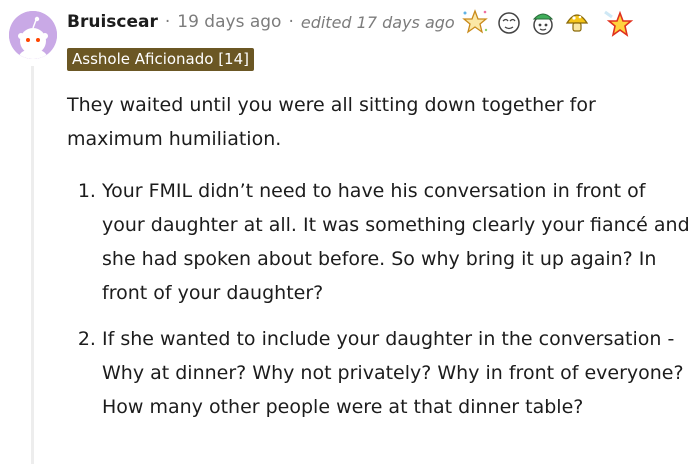 The width and height of the screenshot is (700, 464). What do you see at coordinates (377, 22) in the screenshot?
I see `edited-label: edited 17 days ago` at bounding box center [377, 22].